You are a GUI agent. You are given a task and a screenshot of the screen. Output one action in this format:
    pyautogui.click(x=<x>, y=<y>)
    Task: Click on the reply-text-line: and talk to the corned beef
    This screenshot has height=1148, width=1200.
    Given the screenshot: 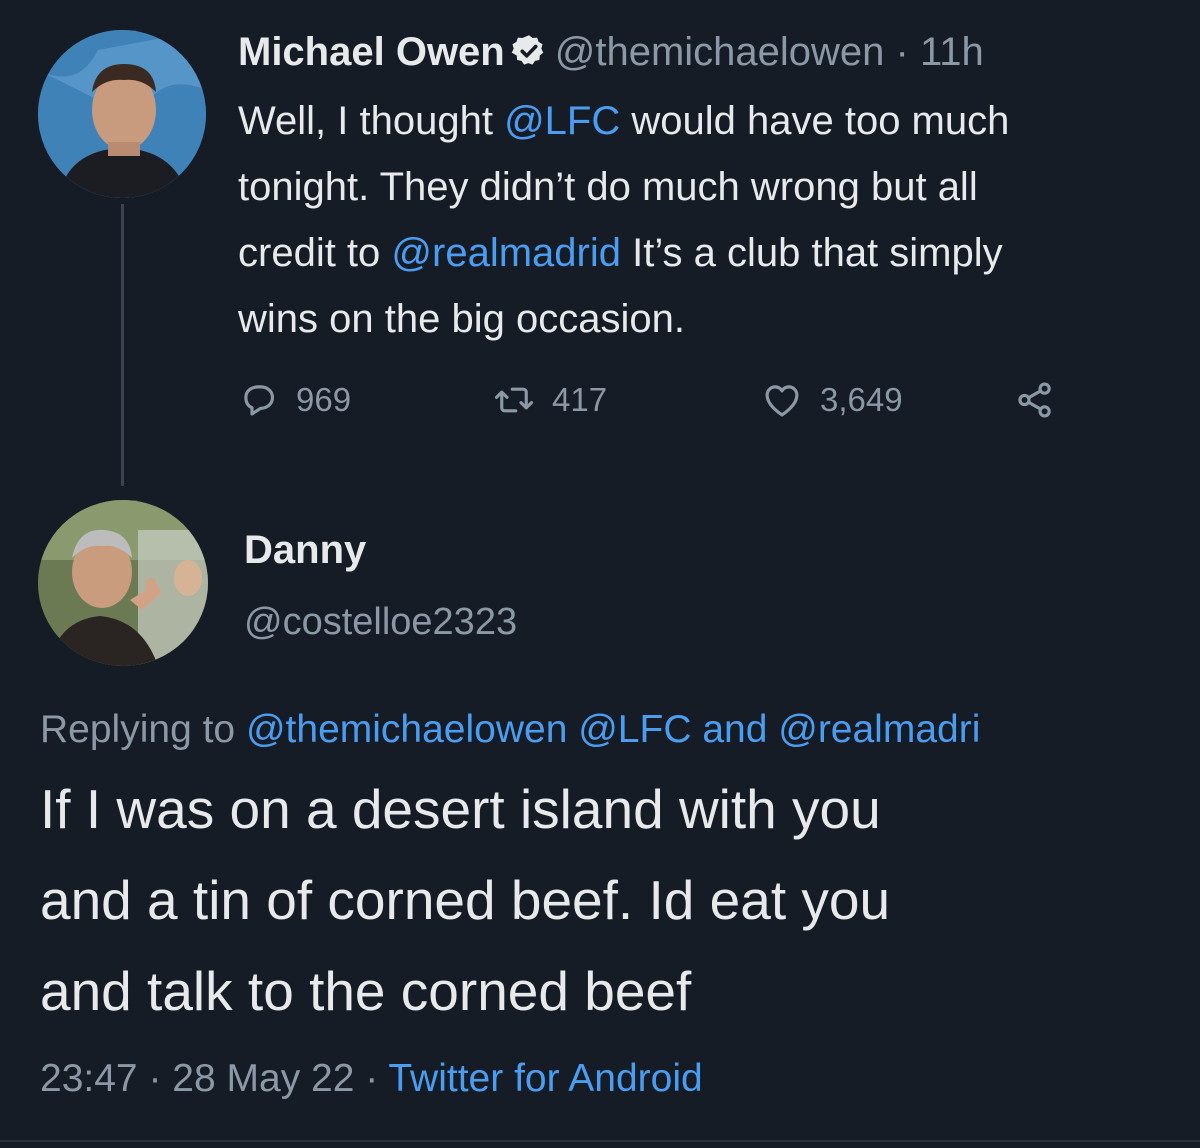 What is the action you would take?
    pyautogui.click(x=366, y=991)
    